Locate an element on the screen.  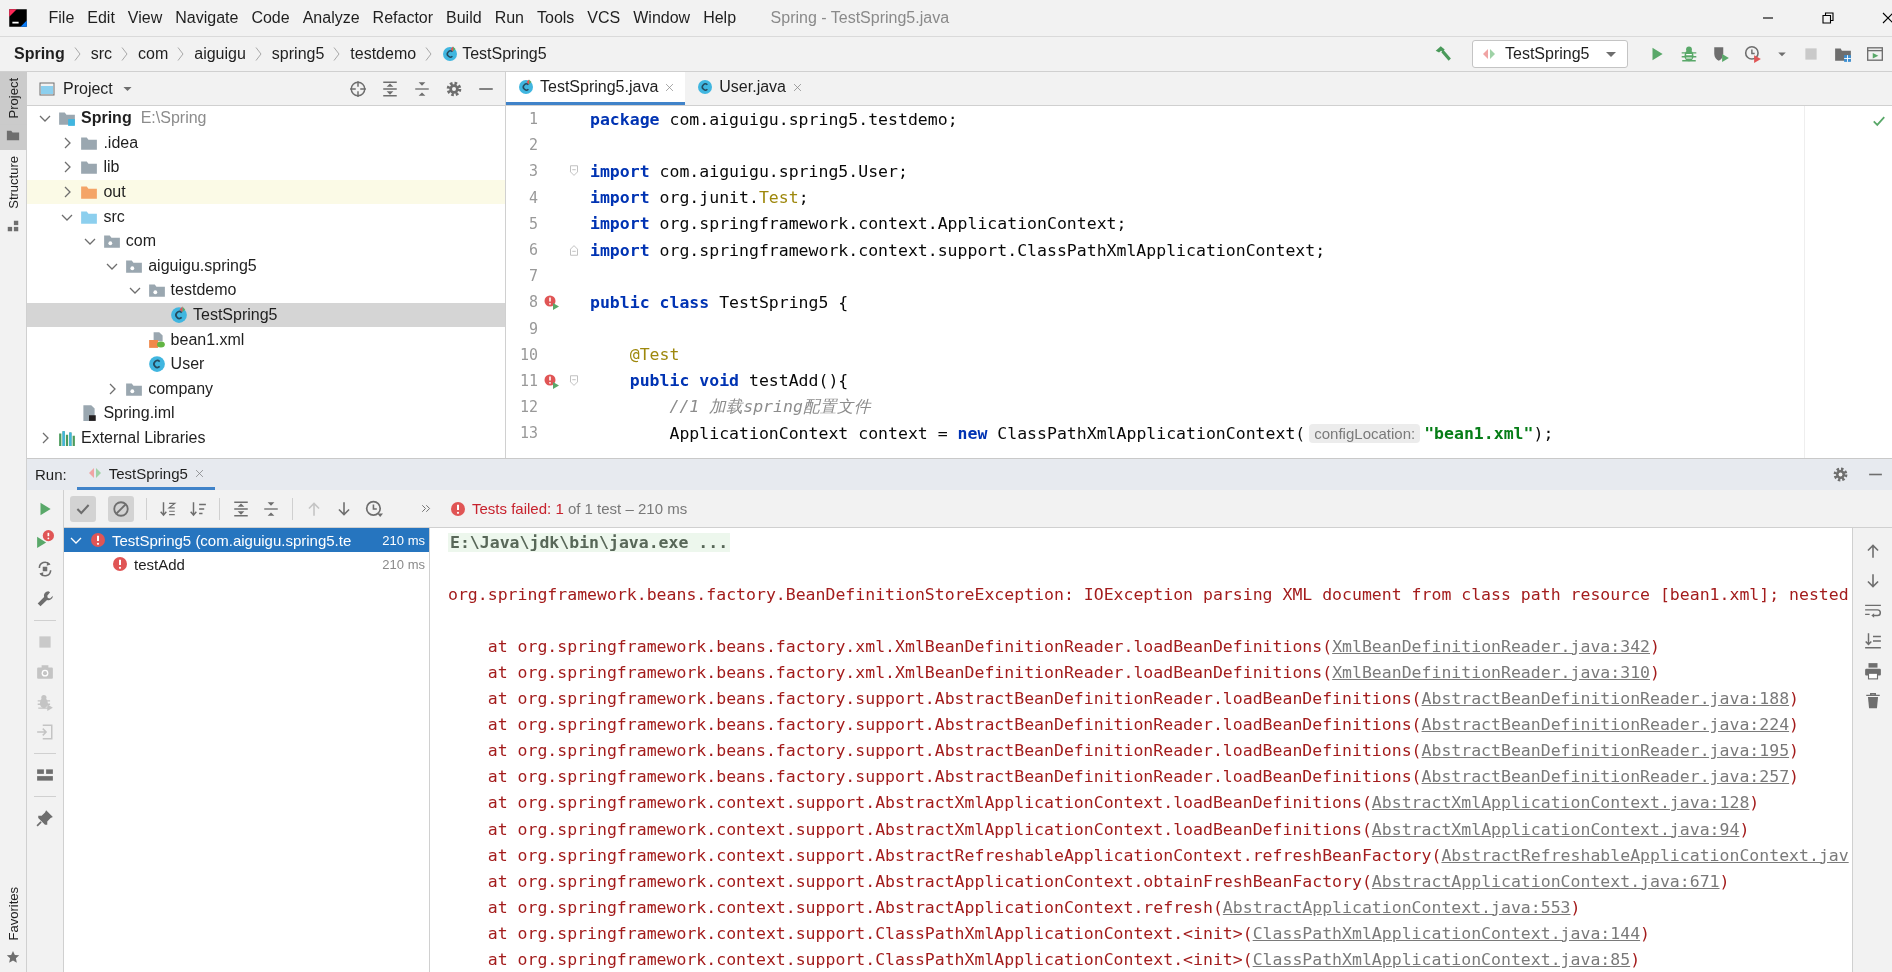
panel-label: Run: is located at coordinates (51, 474).